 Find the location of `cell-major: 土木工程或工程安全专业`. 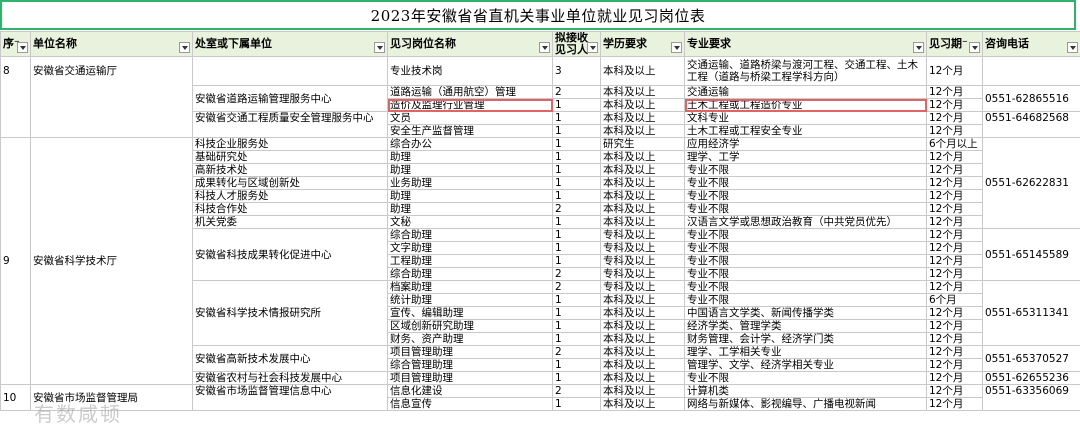

cell-major: 土木工程或工程安全专业 is located at coordinates (805, 131).